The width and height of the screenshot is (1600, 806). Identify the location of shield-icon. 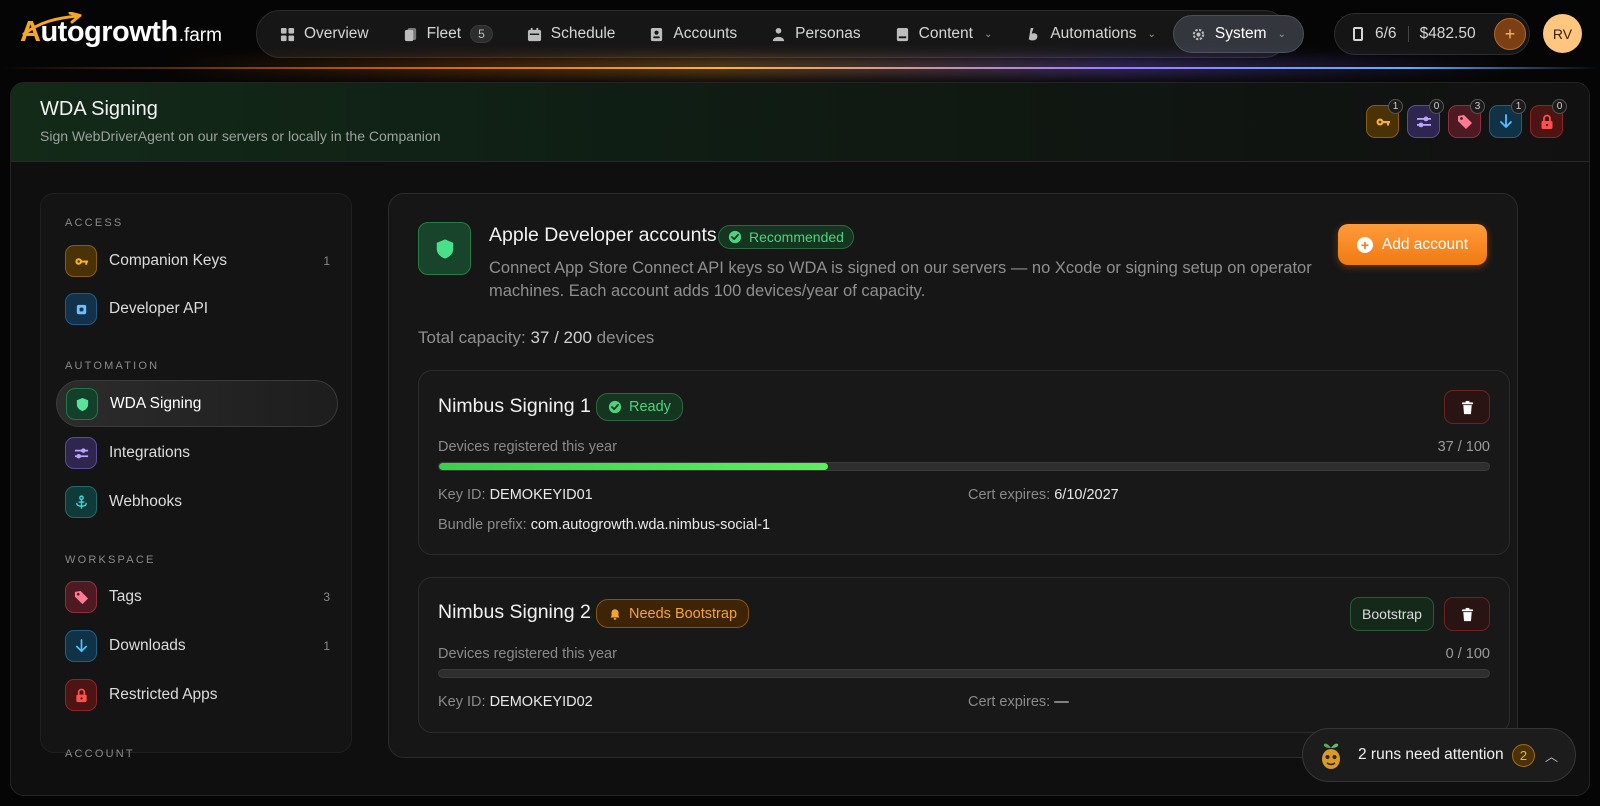
(444, 248).